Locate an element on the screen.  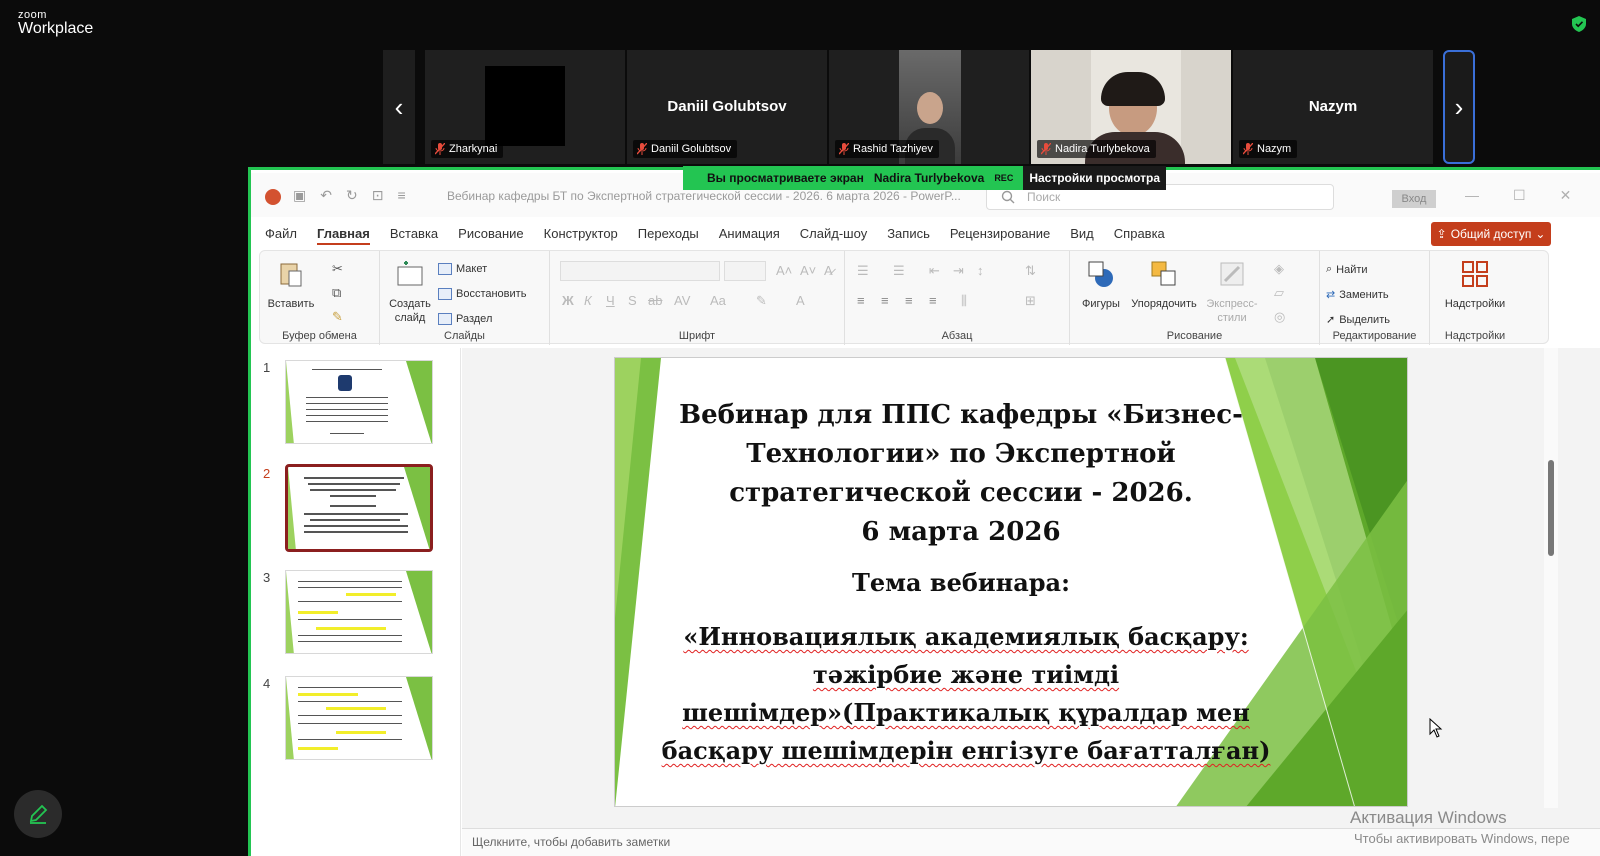
change-case-button: Aa is located at coordinates (718, 300).